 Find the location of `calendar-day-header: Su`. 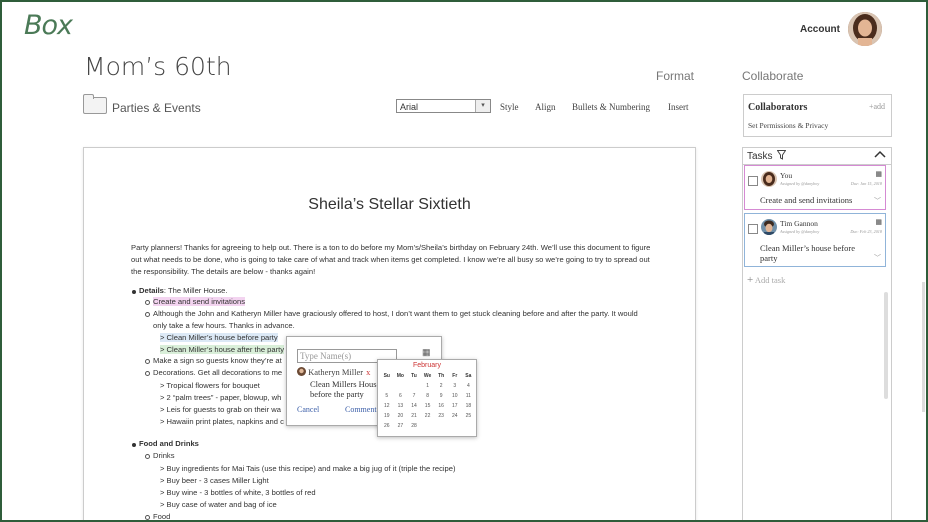

calendar-day-header: Su is located at coordinates (386, 376).